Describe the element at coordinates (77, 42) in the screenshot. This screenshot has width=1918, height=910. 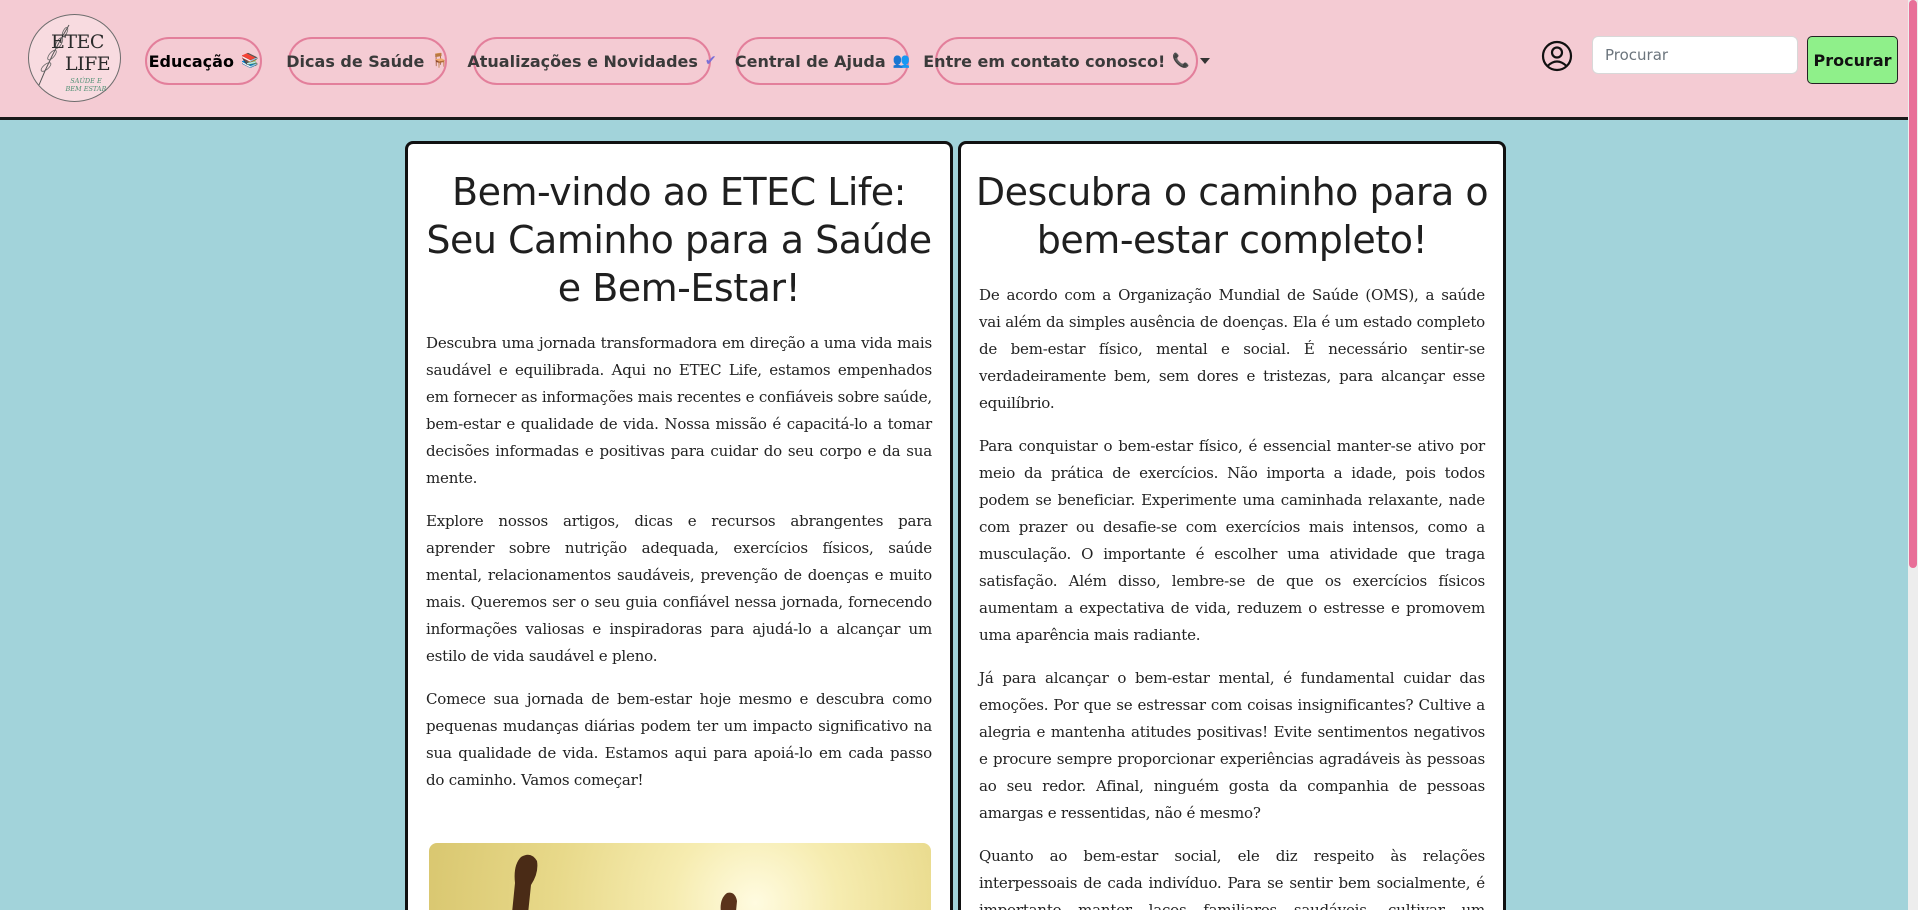
I see `logo-text-etec: ETEC` at that location.